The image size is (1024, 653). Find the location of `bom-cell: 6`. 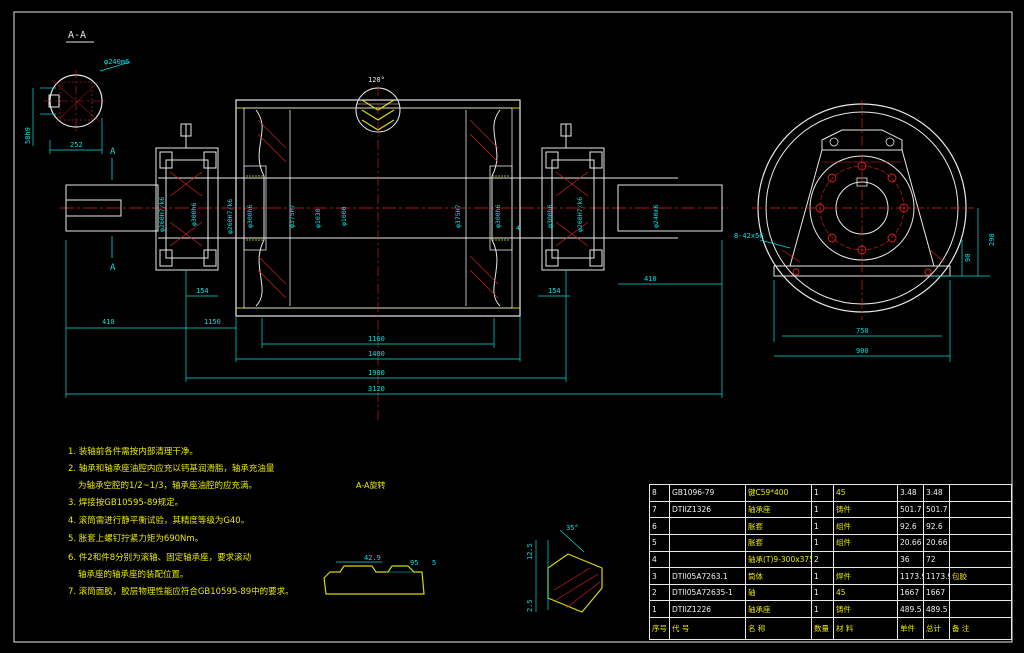

bom-cell: 6 is located at coordinates (659, 526).